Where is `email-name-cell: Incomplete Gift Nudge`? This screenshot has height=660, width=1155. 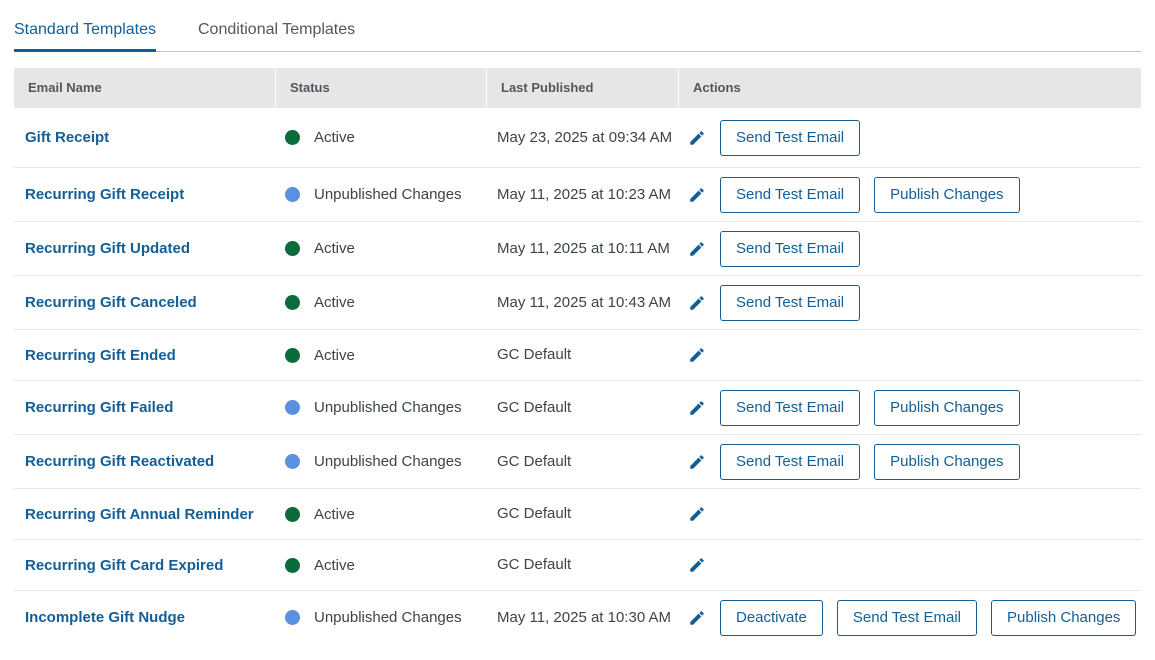
email-name-cell: Incomplete Gift Nudge is located at coordinates (149, 617).